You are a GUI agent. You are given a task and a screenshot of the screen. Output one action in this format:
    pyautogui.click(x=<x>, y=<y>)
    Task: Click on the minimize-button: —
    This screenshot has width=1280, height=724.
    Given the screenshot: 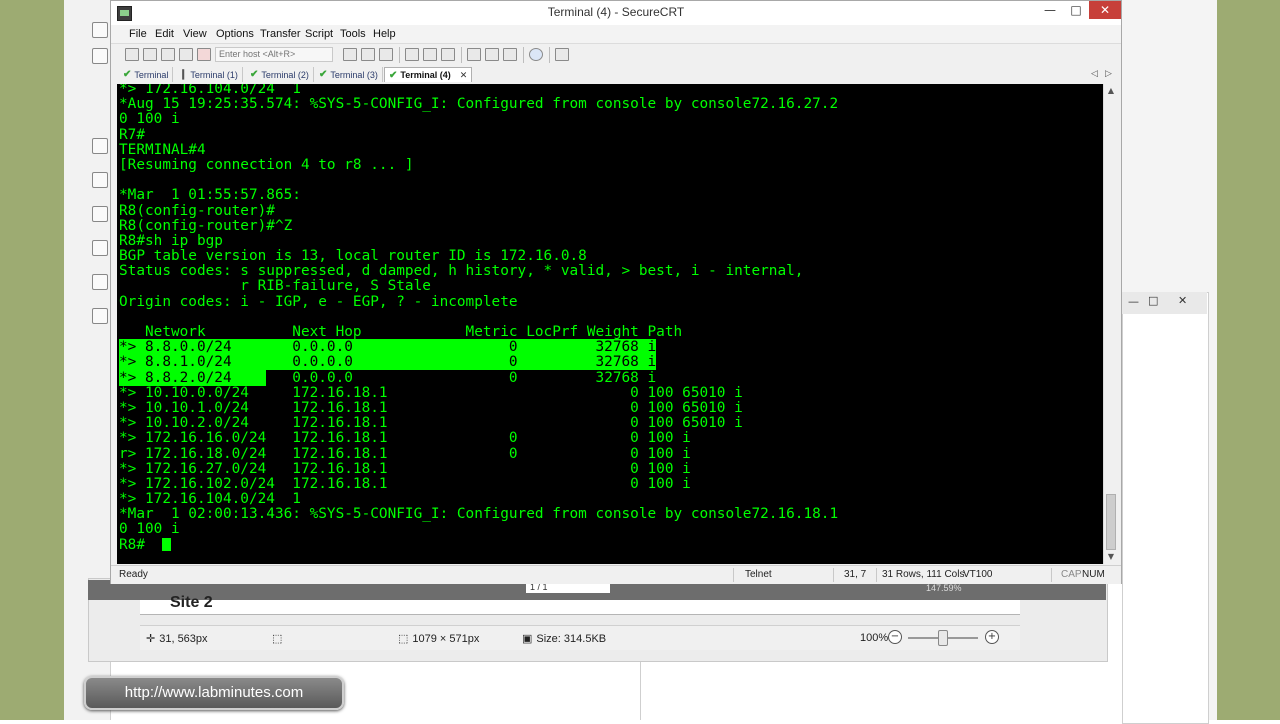 What is the action you would take?
    pyautogui.click(x=1050, y=10)
    